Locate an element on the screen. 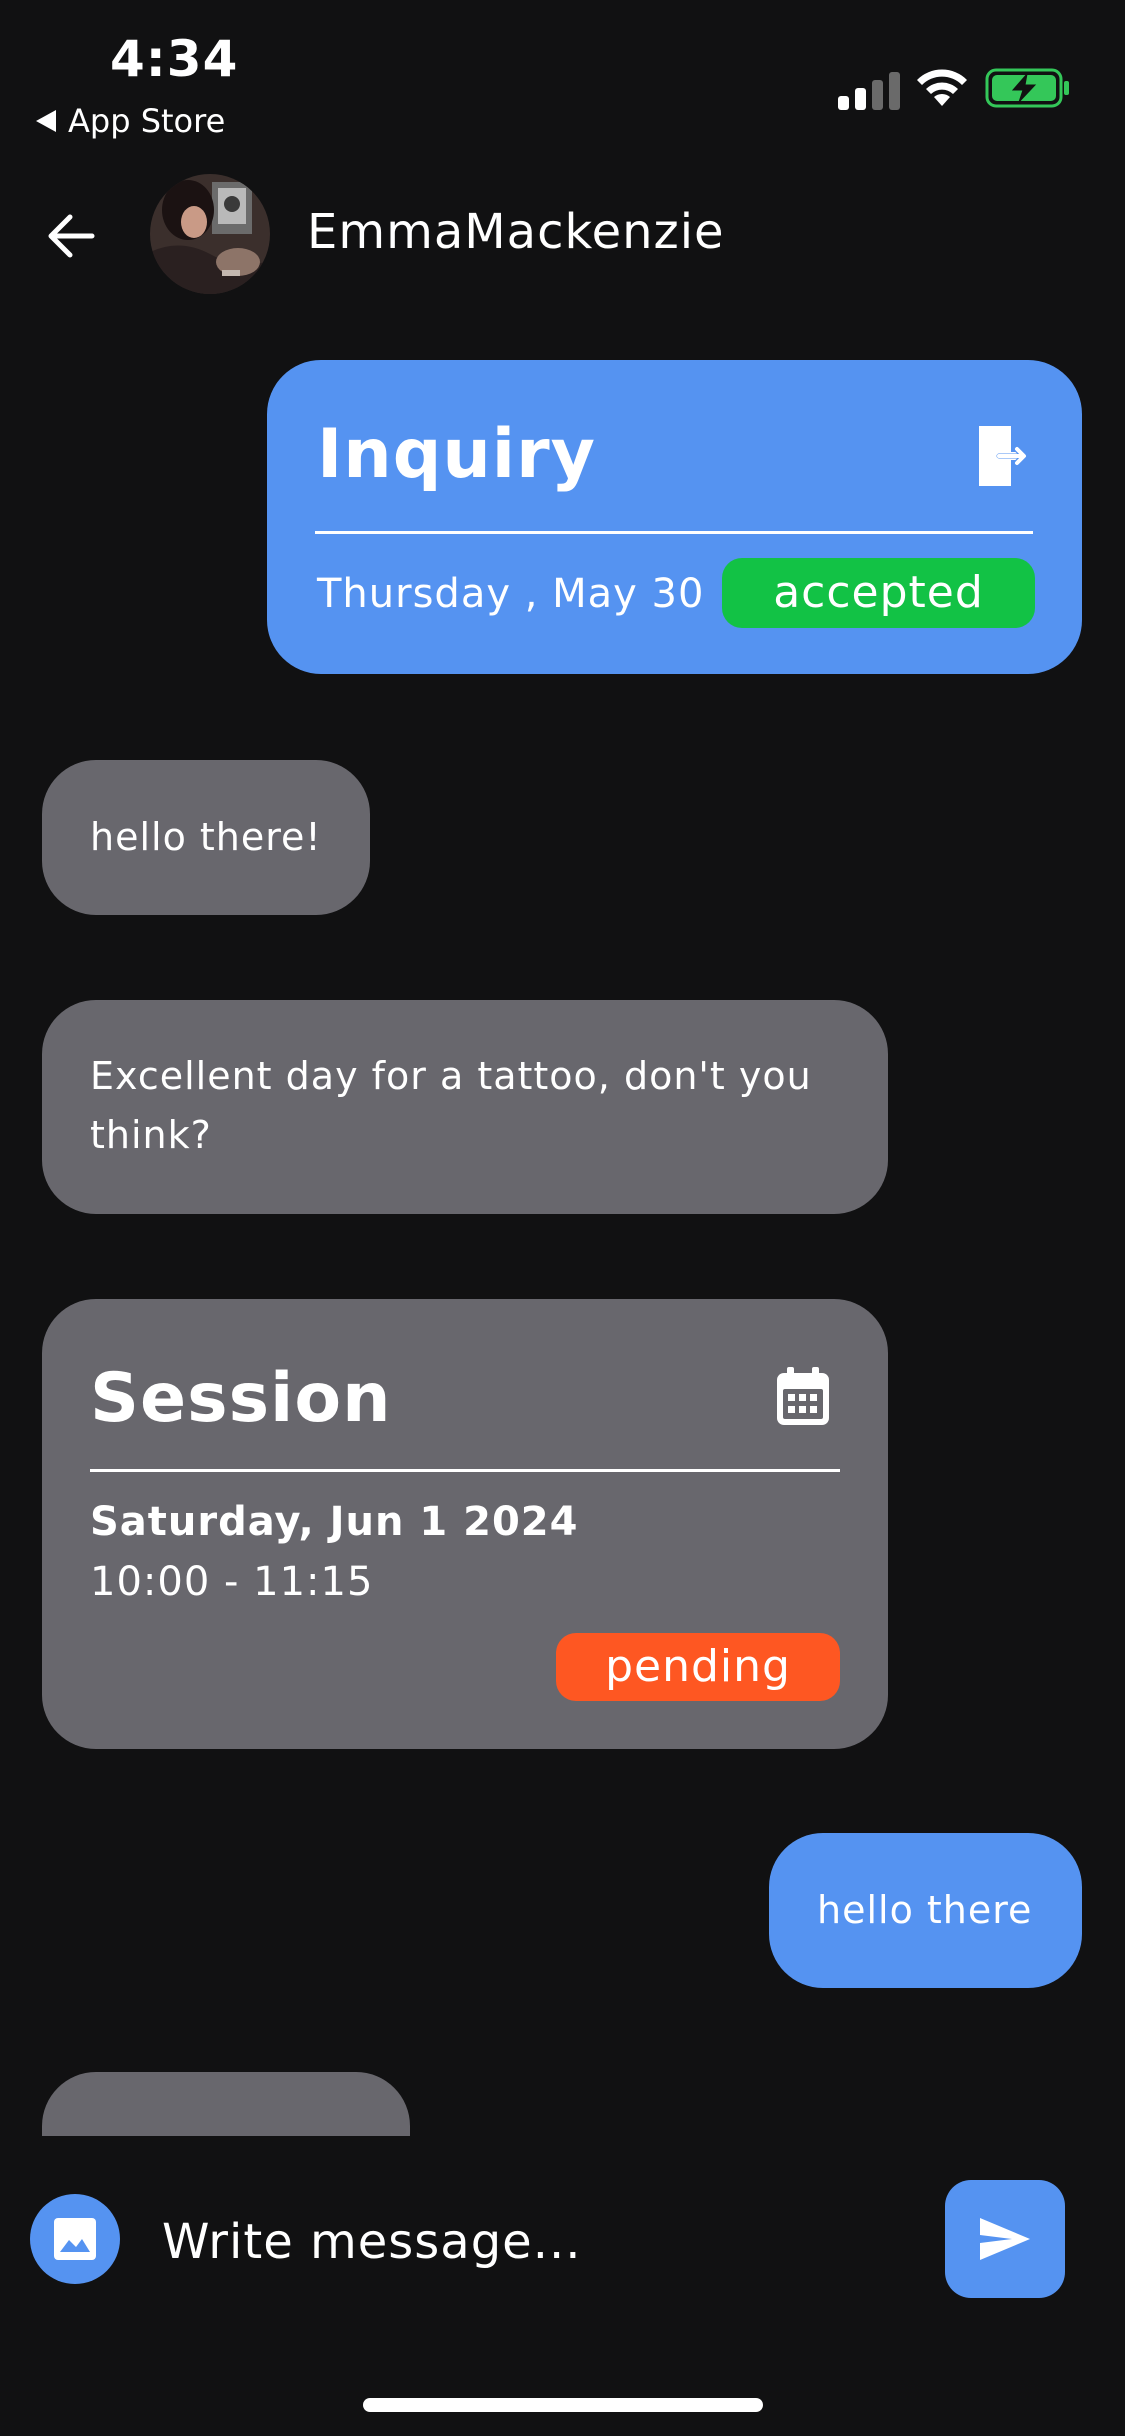 The image size is (1125, 2436). attach-image-button is located at coordinates (75, 2239).